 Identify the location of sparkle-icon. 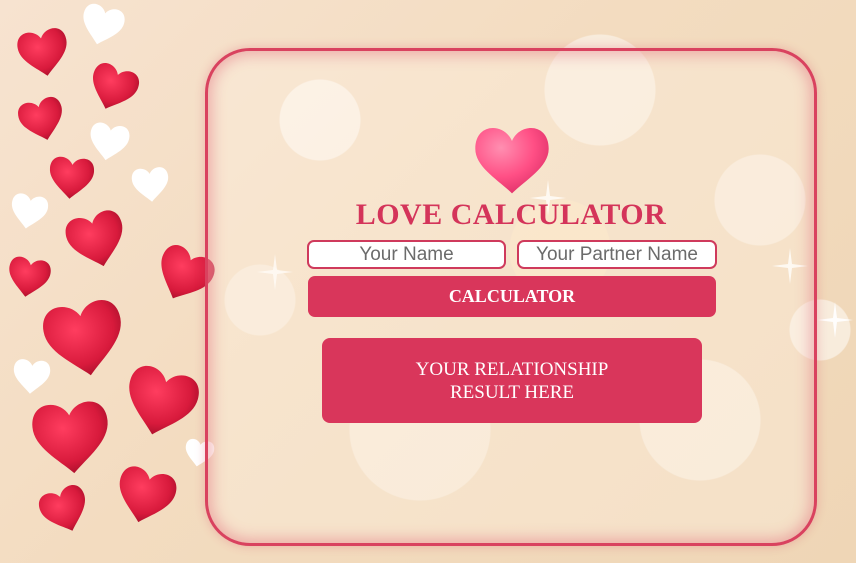
(835, 320).